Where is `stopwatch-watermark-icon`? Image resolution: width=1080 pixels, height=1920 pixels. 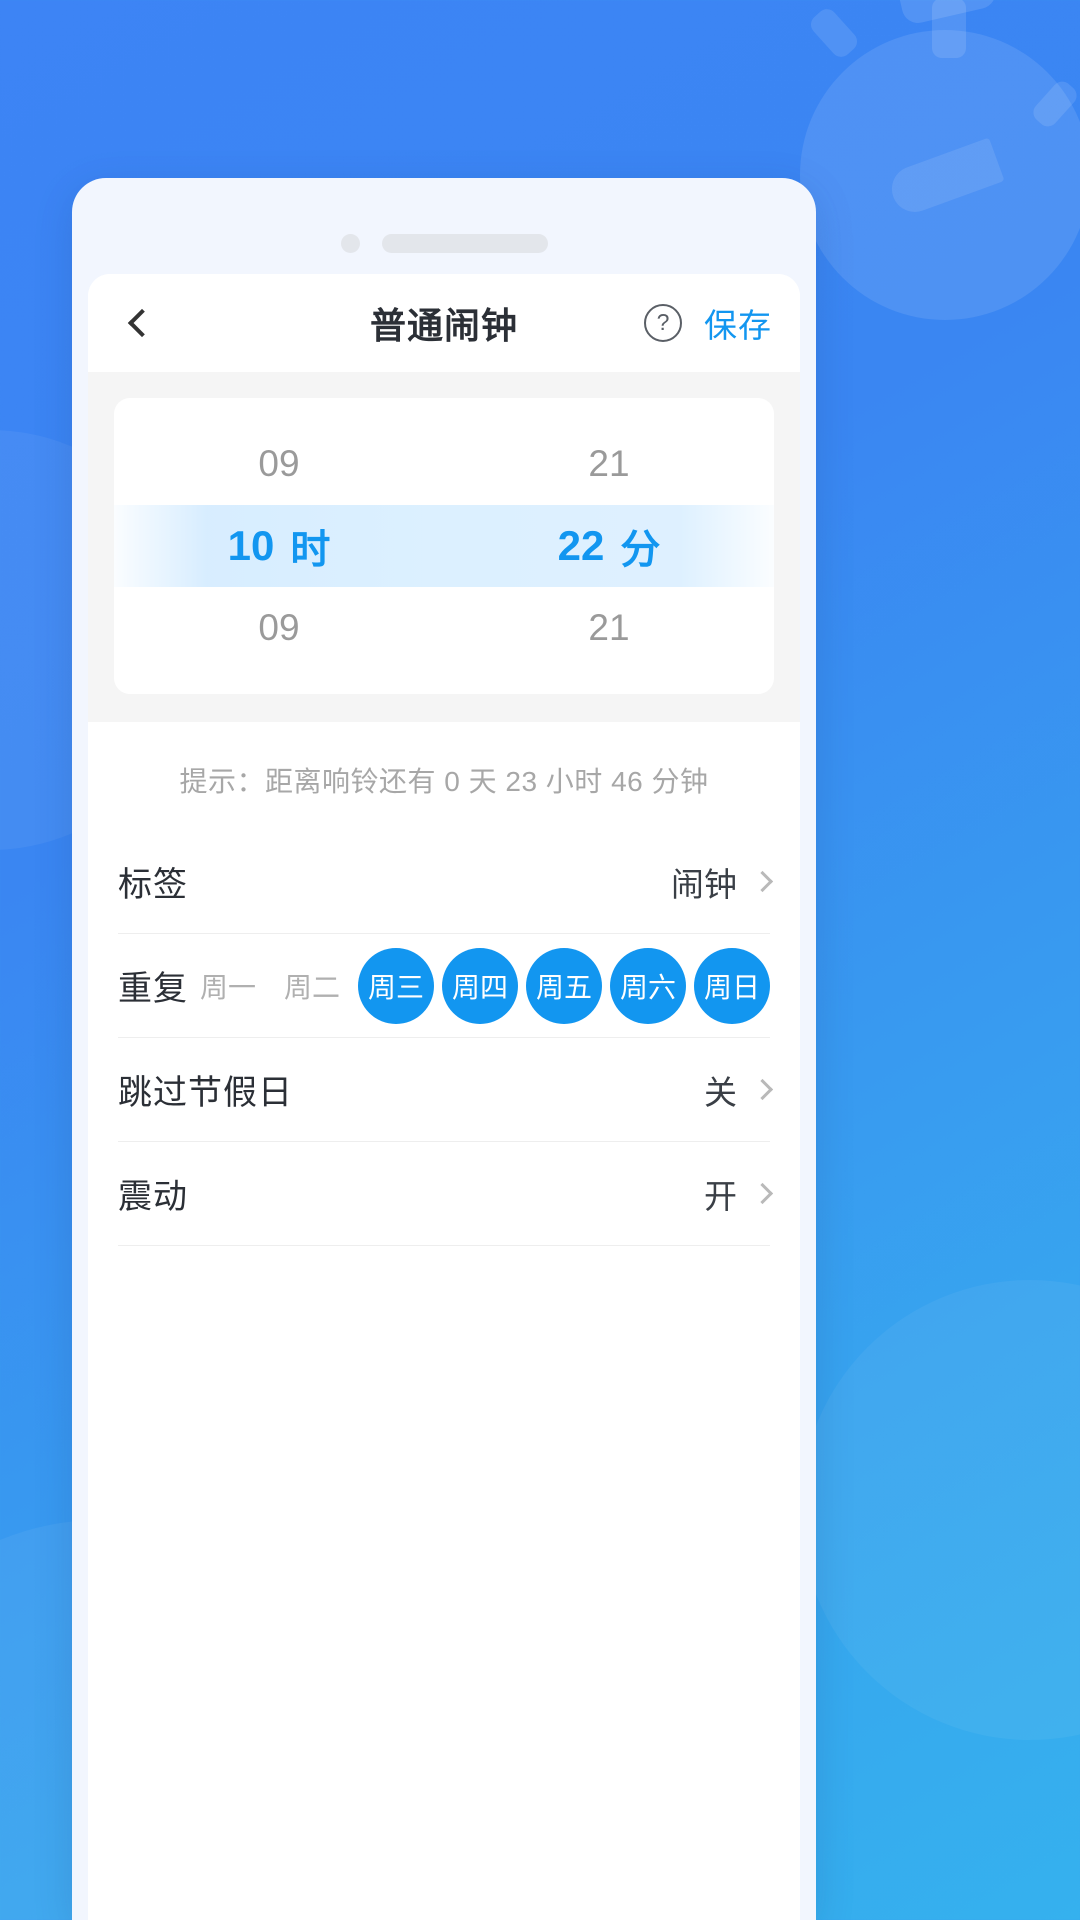
stopwatch-watermark-icon is located at coordinates (930, 160).